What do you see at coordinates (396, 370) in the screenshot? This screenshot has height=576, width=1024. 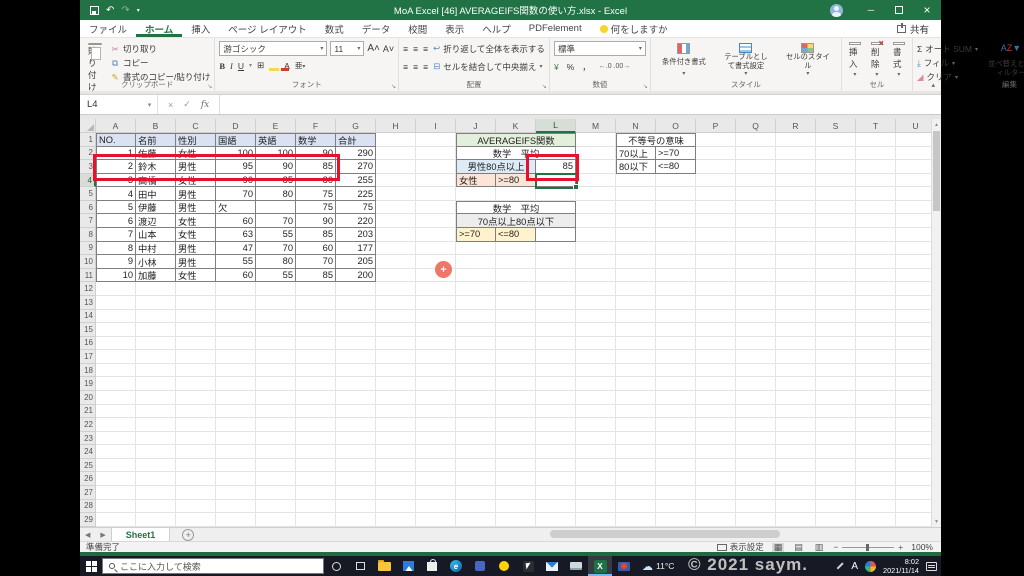 I see `cell-H18` at bounding box center [396, 370].